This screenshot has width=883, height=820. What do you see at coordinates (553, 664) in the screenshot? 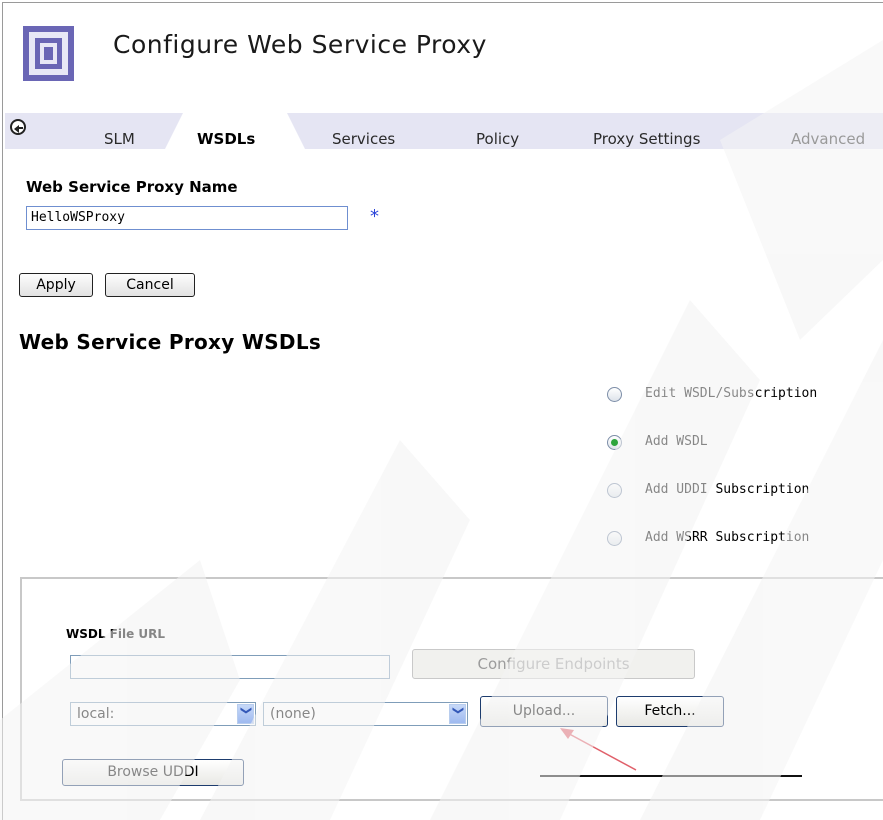
I see `configure-endpoints-button: Configure Endpoints` at bounding box center [553, 664].